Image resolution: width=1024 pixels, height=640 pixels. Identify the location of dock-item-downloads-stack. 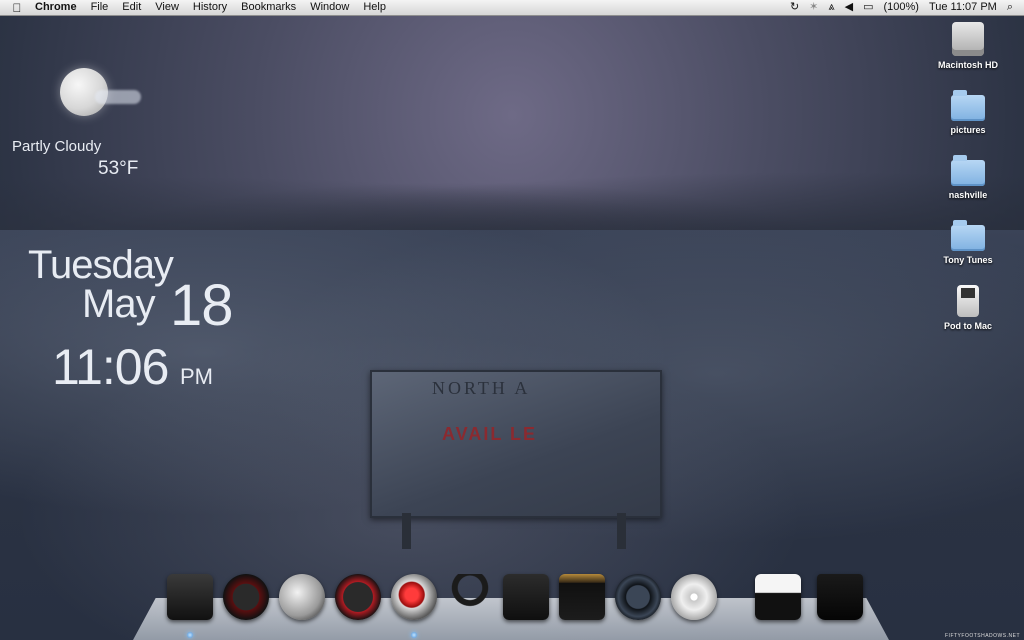
(778, 597).